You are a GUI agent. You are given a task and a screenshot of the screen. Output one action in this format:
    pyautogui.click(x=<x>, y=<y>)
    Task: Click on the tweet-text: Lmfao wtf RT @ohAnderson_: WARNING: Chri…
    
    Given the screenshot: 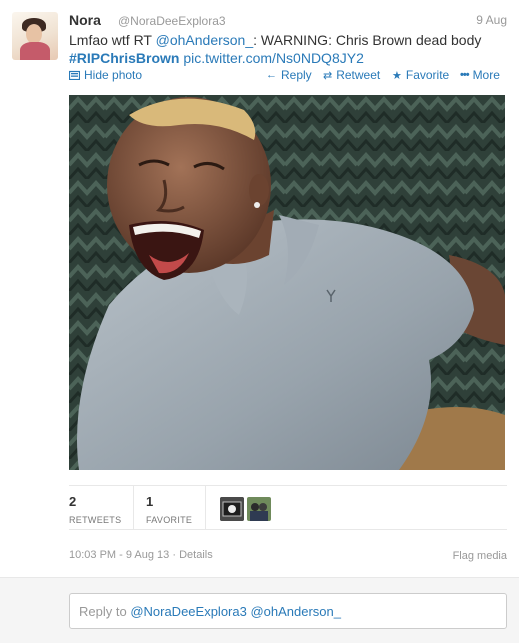 What is the action you would take?
    pyautogui.click(x=289, y=49)
    